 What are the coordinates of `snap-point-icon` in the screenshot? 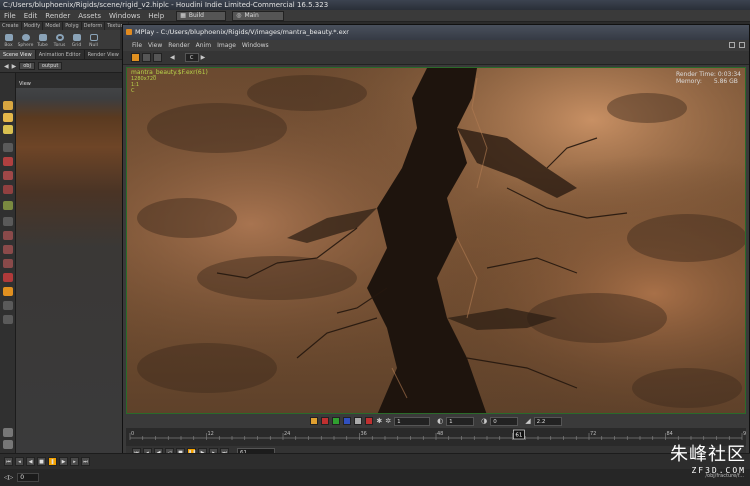 It's located at (8, 263).